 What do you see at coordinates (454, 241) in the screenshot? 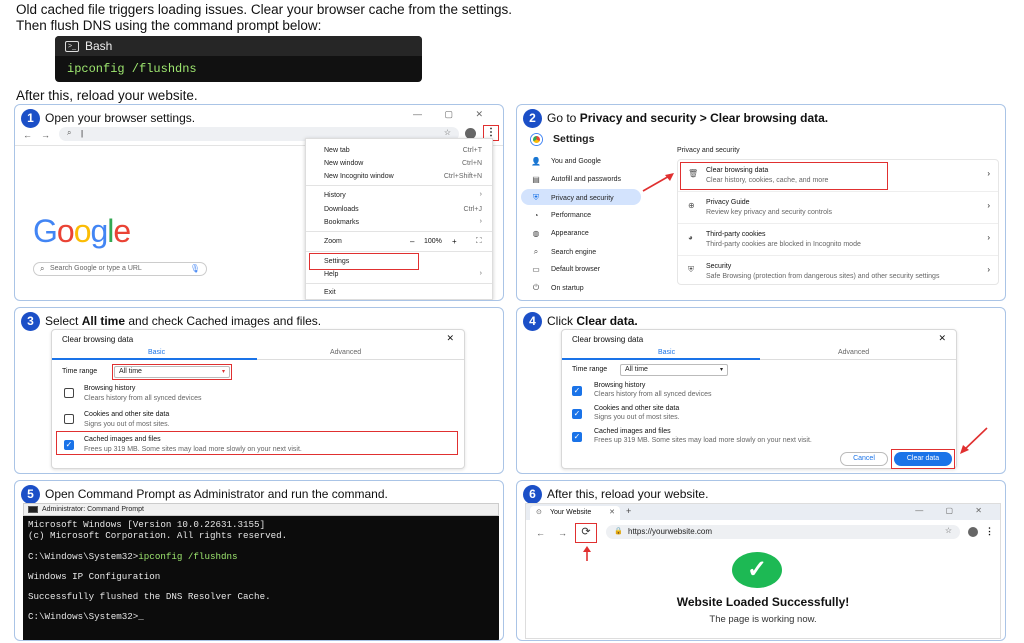
I see `zoom-in-button: +` at bounding box center [454, 241].